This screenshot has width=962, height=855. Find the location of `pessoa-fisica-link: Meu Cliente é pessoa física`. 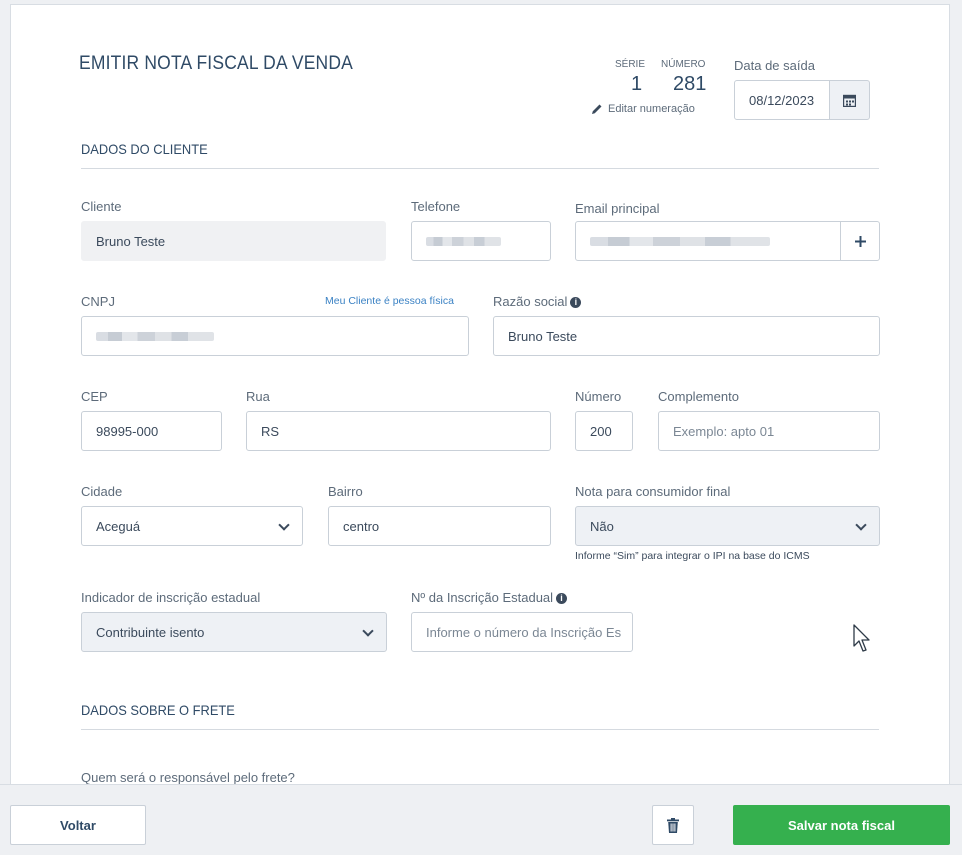

pessoa-fisica-link: Meu Cliente é pessoa física is located at coordinates (389, 301).